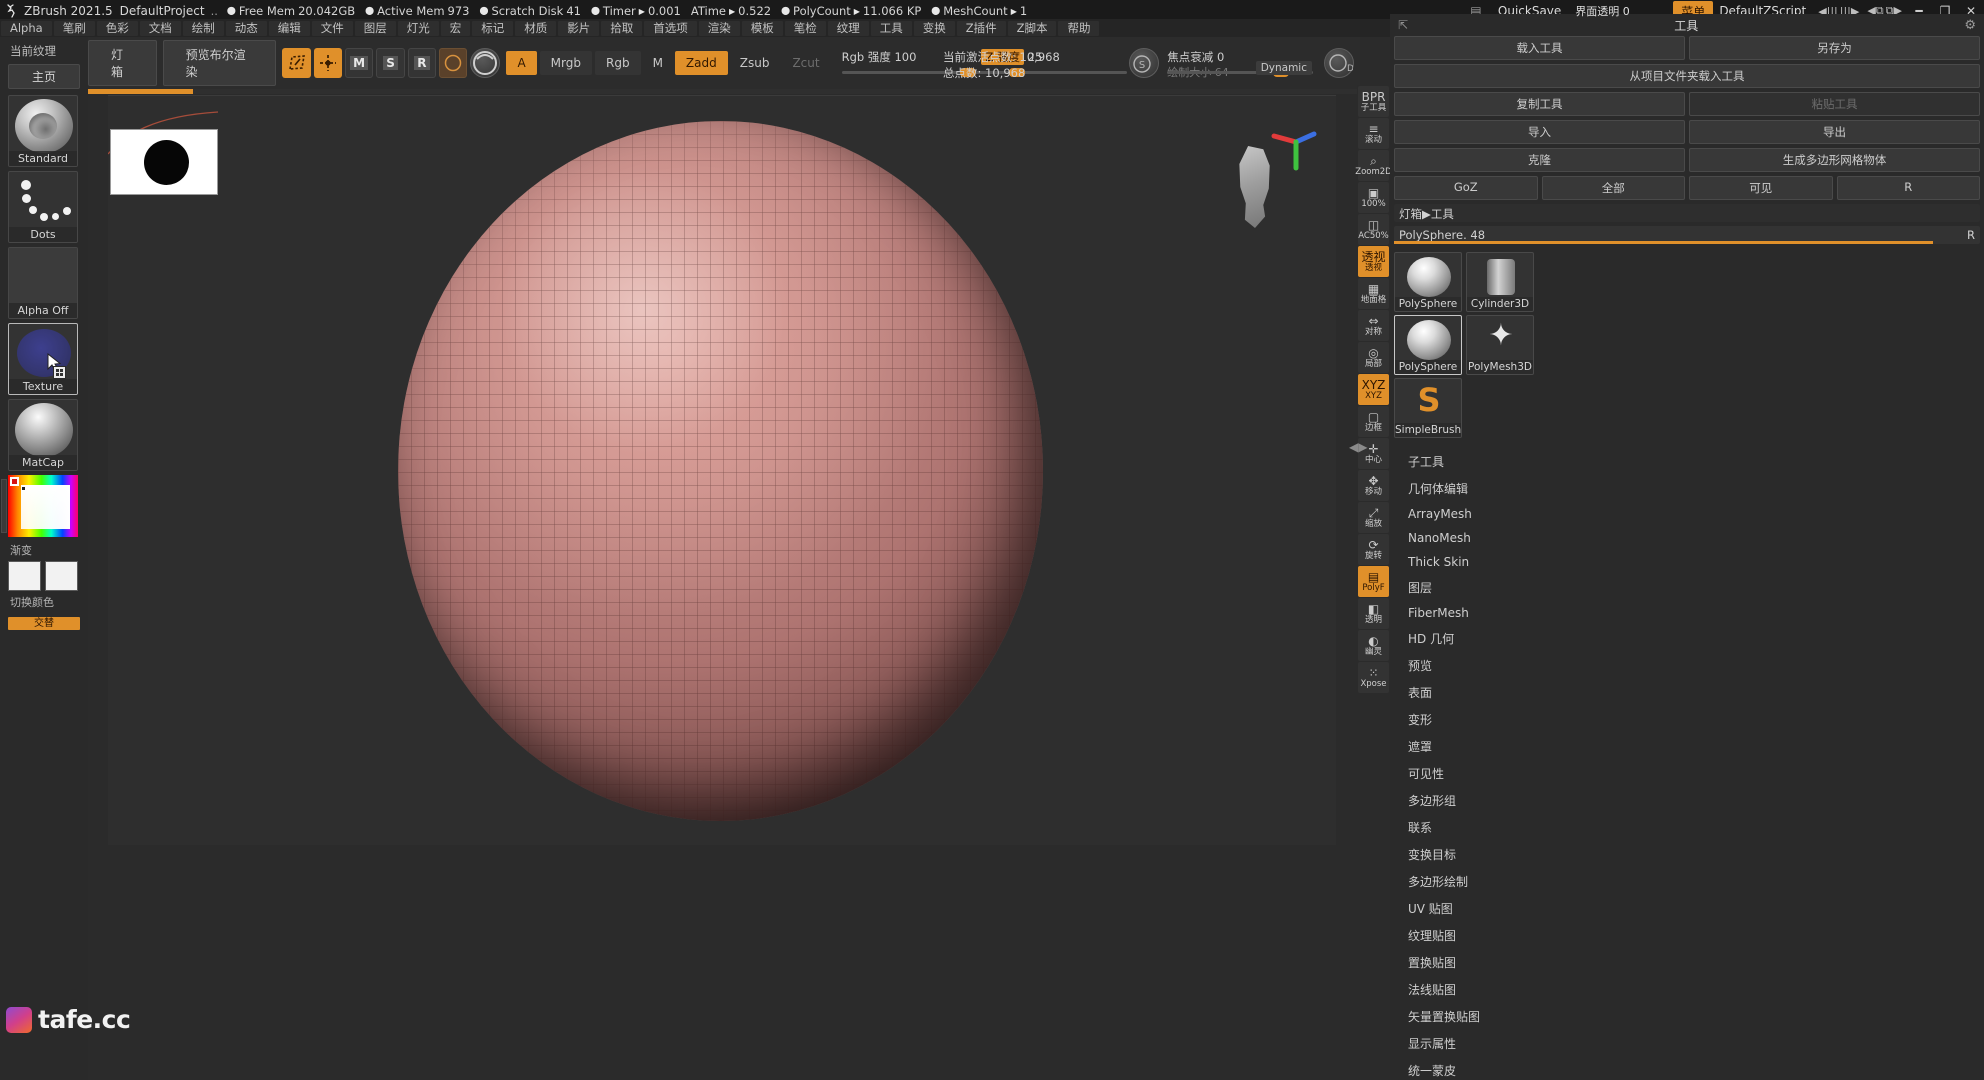  What do you see at coordinates (1687, 235) in the screenshot?
I see `current-tool-slider: PolySphere. 48 R` at bounding box center [1687, 235].